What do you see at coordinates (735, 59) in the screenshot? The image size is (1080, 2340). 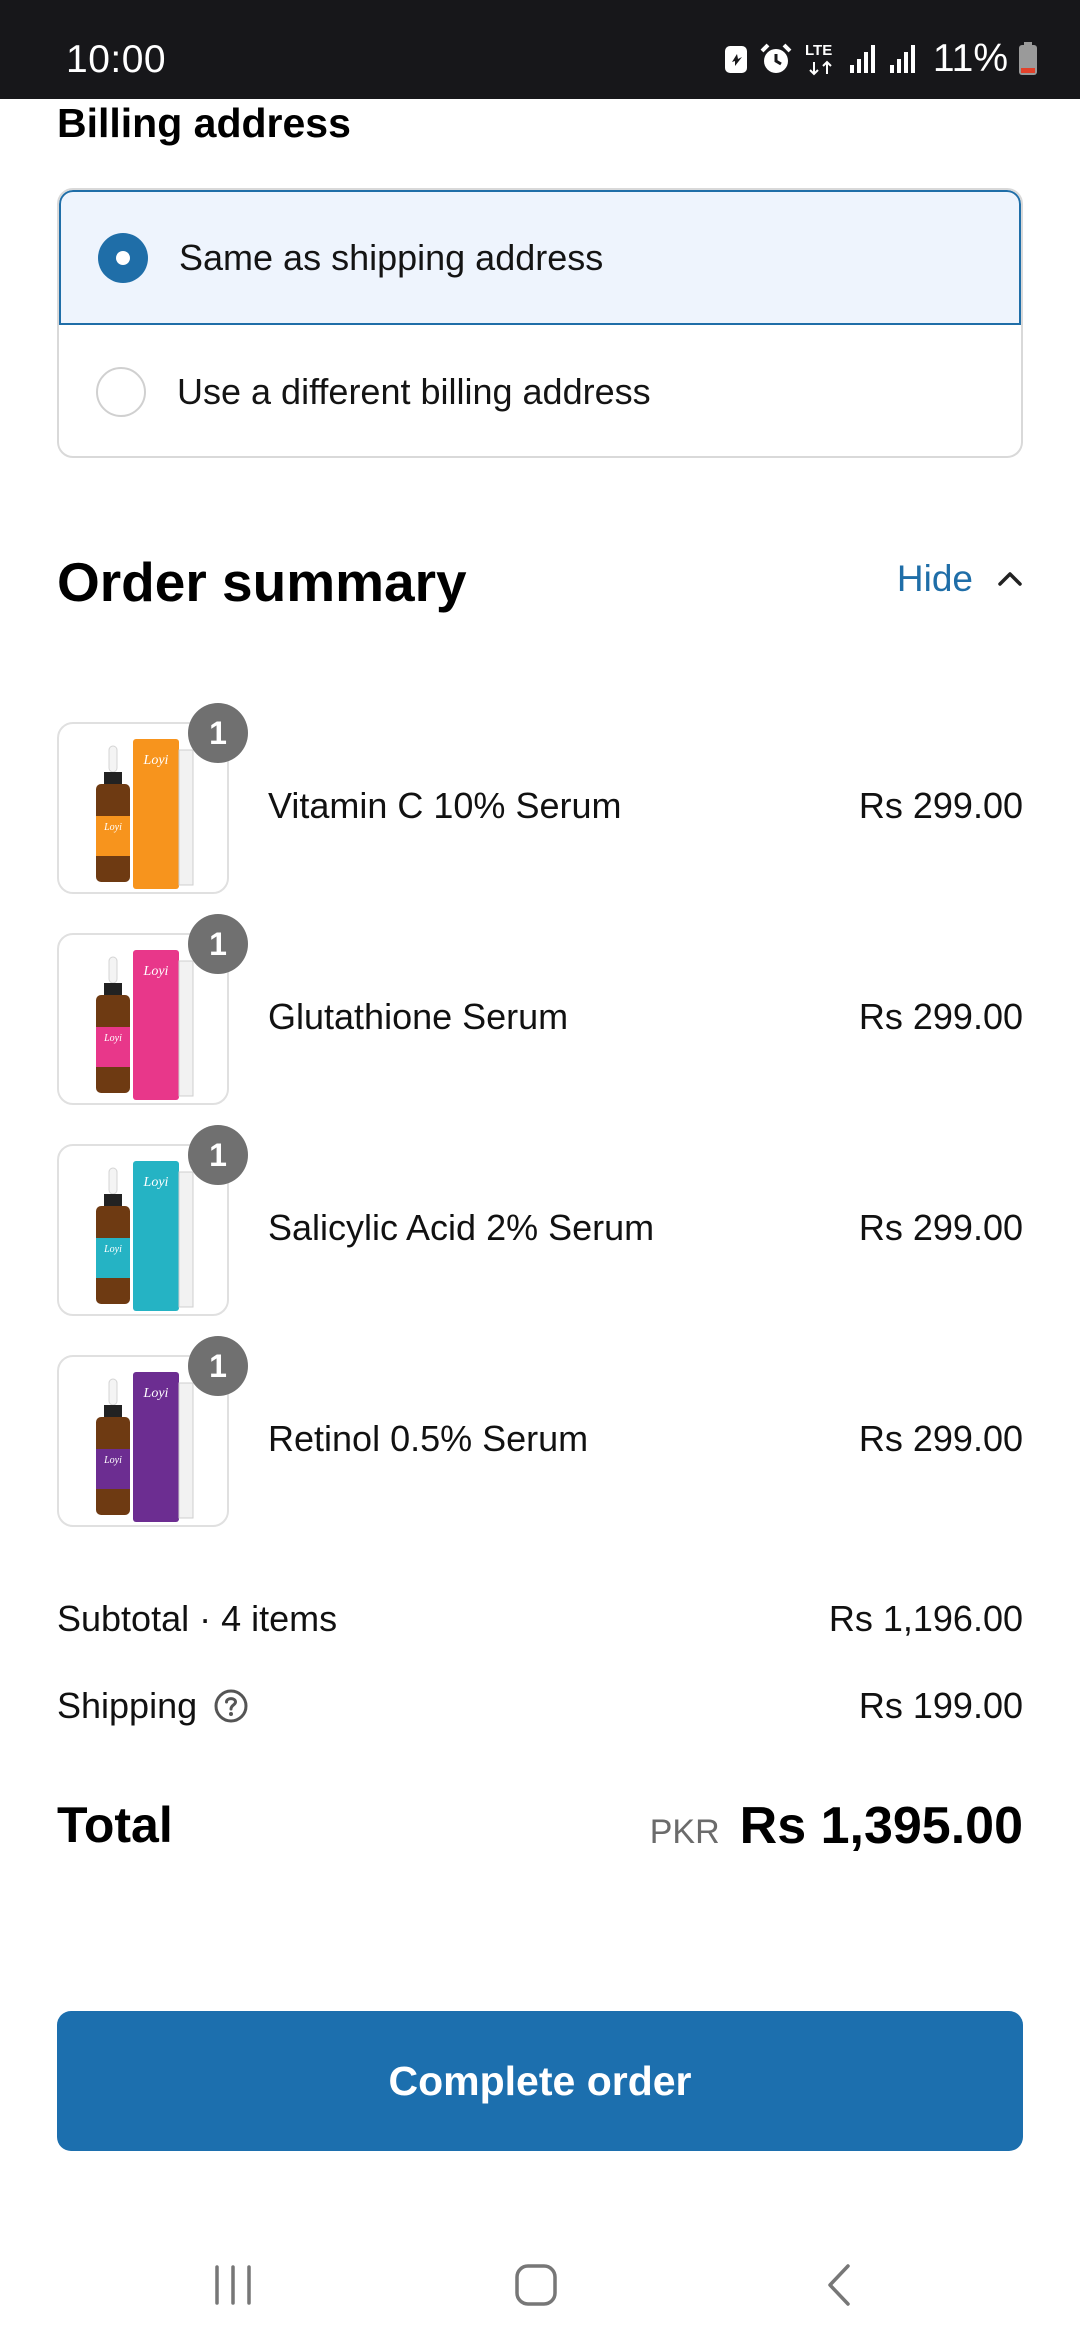 I see `shield-icon` at bounding box center [735, 59].